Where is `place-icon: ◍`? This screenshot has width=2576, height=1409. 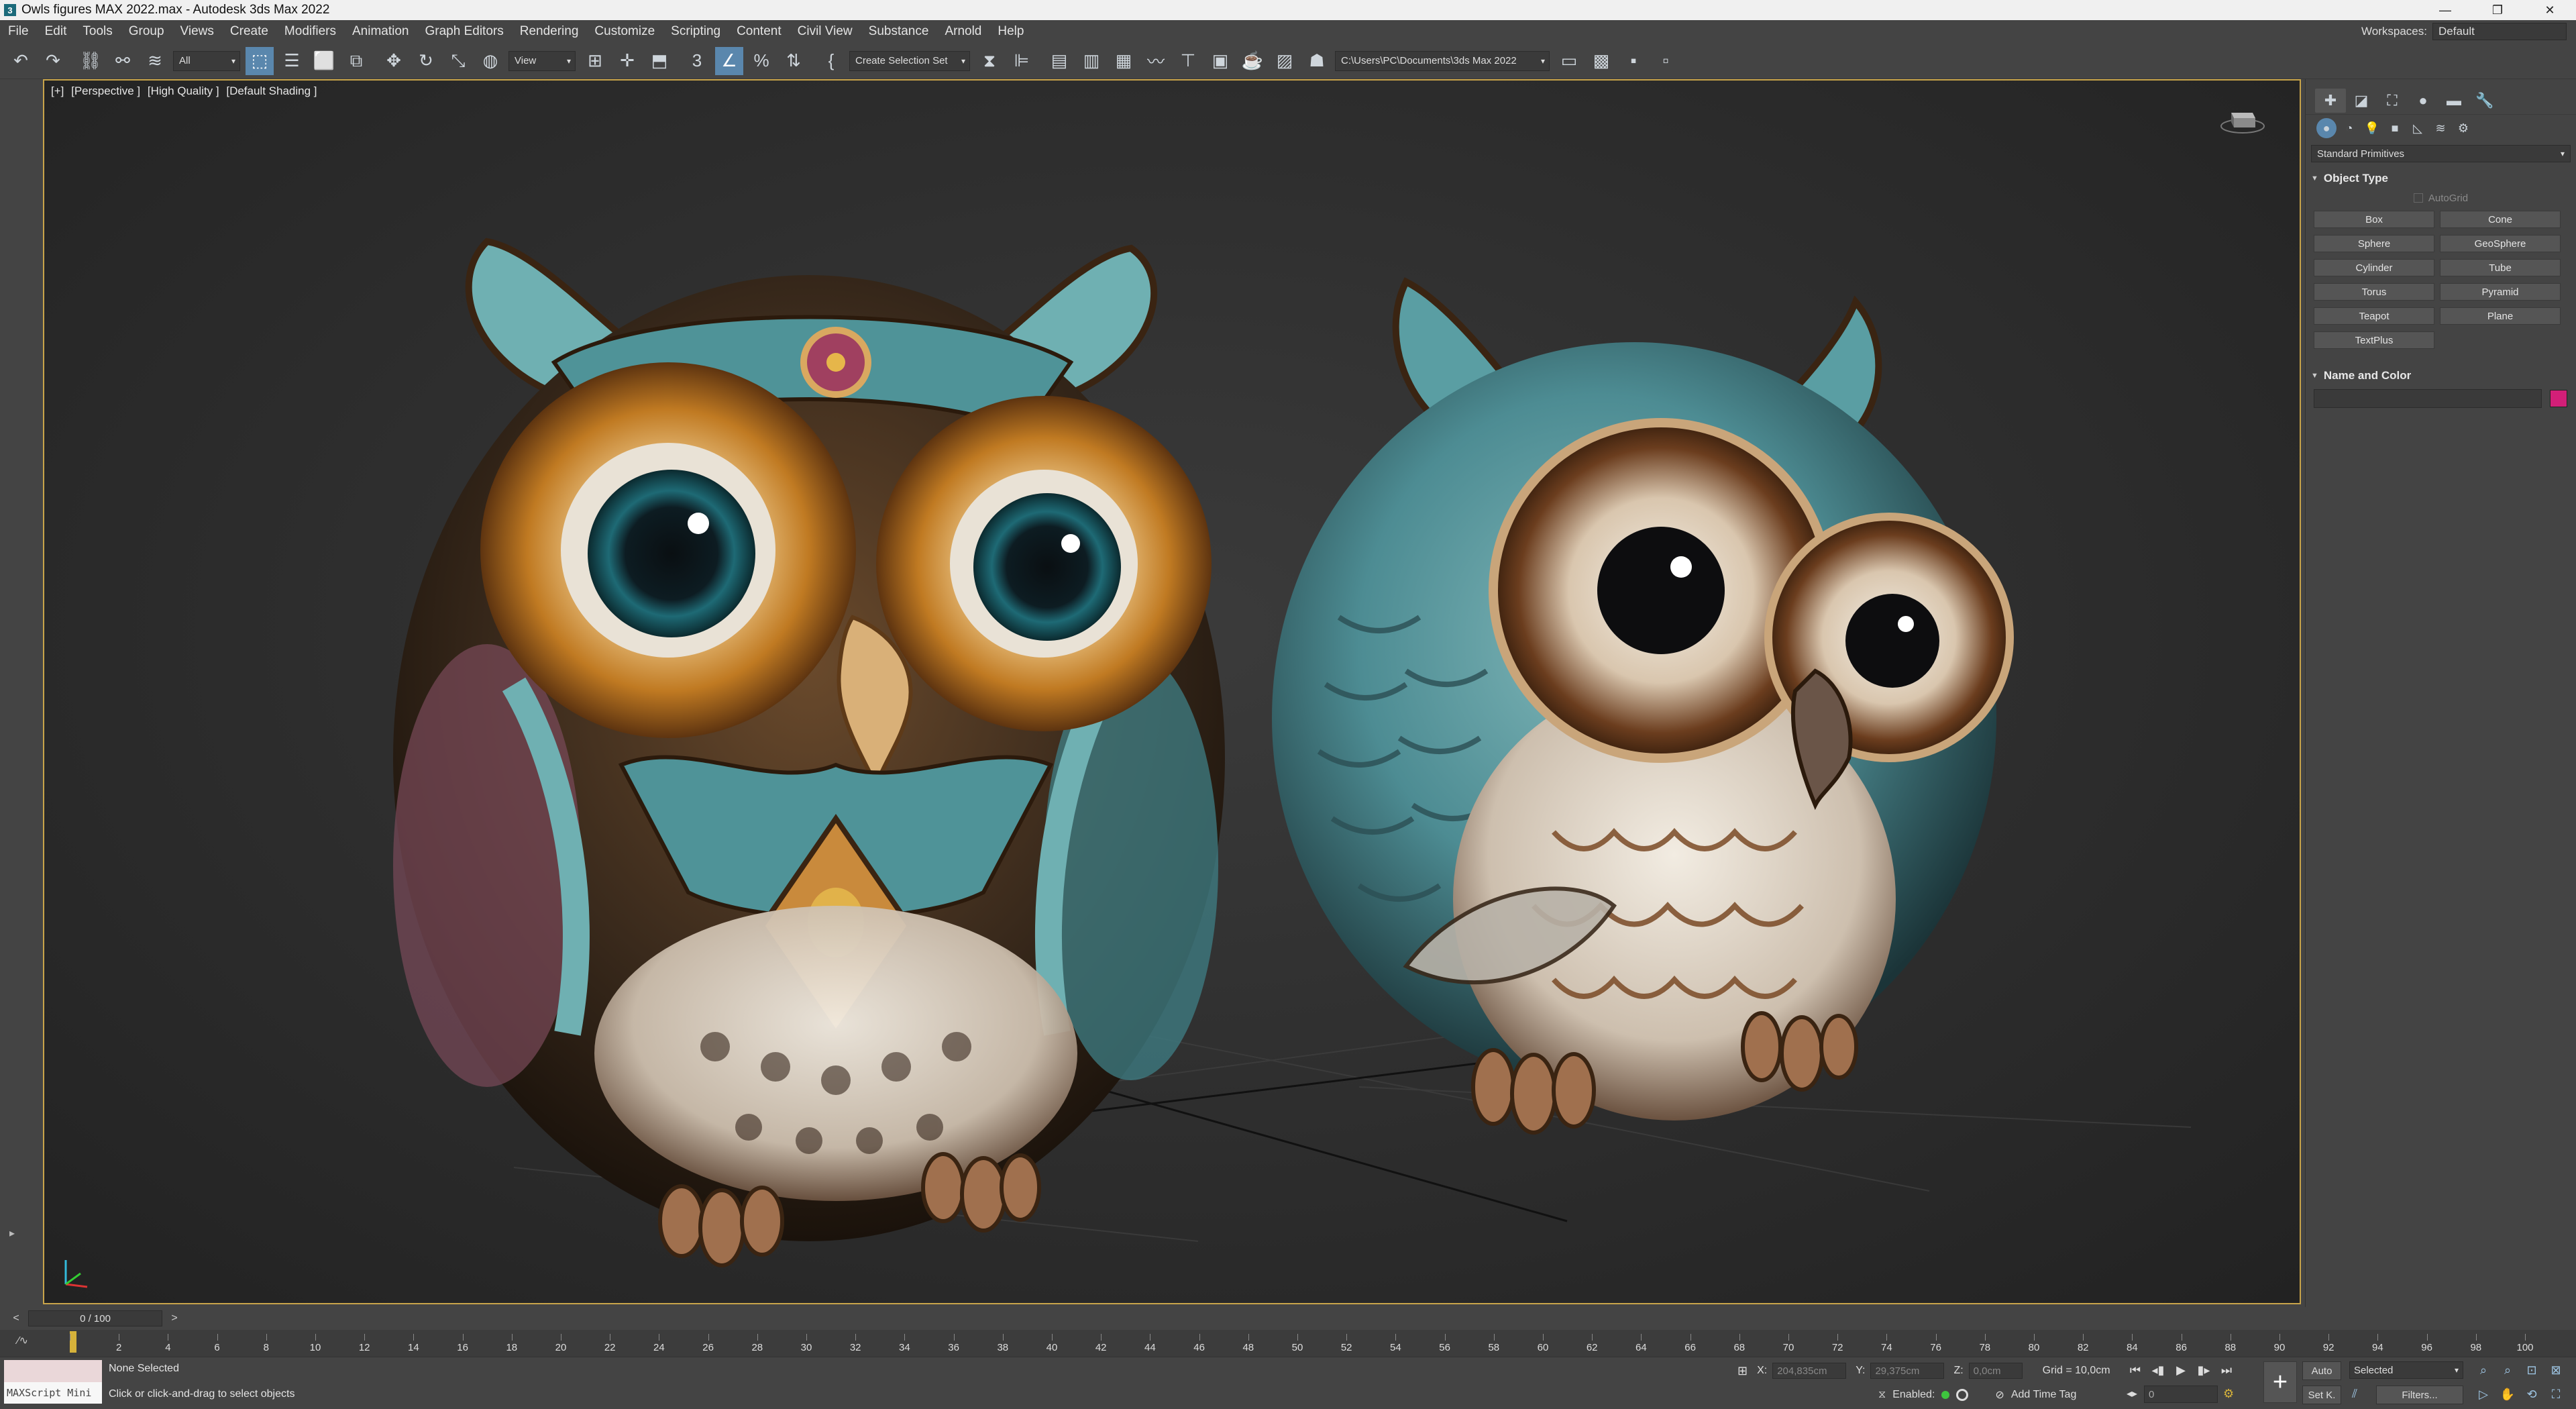 place-icon: ◍ is located at coordinates (490, 61).